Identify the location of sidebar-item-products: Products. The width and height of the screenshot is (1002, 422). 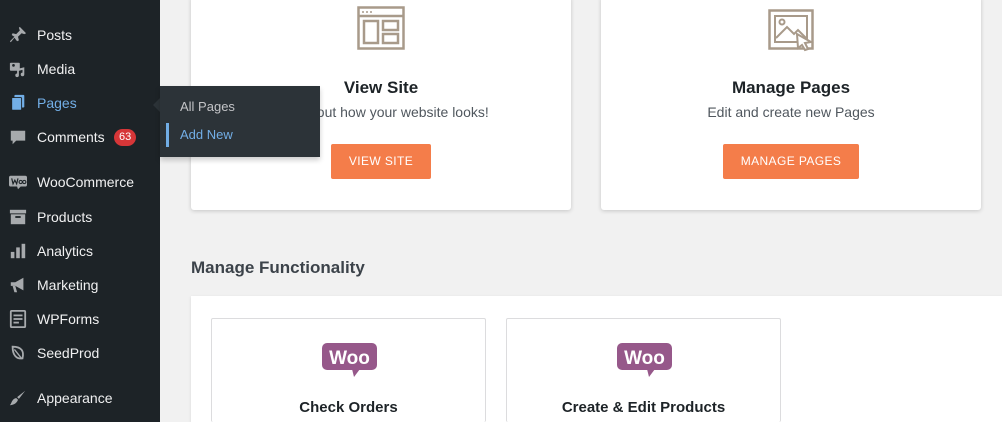
(80, 217).